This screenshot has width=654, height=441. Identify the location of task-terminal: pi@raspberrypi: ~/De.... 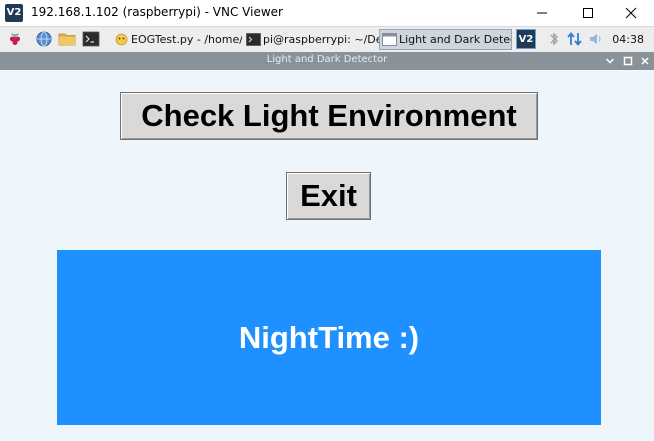
(311, 39).